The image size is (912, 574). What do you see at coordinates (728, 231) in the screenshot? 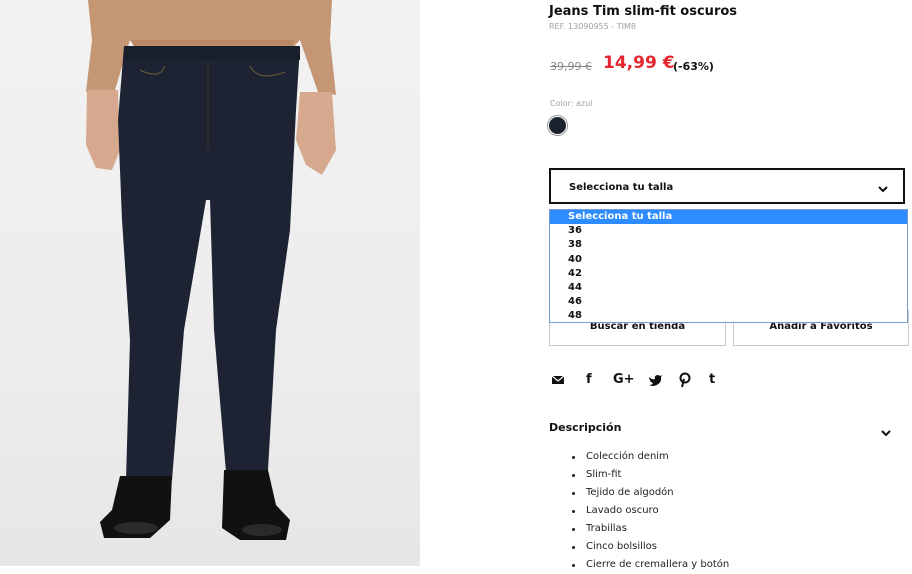
I see `size-option-36: 36` at bounding box center [728, 231].